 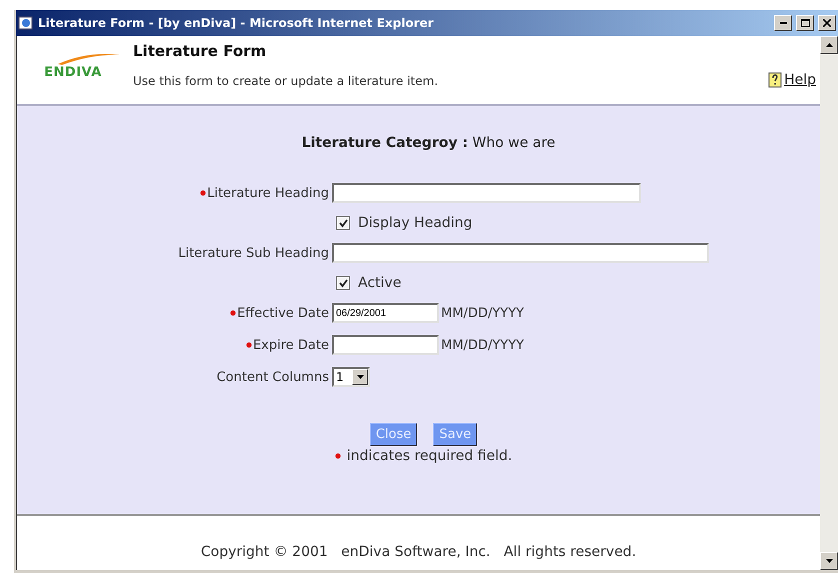 I want to click on required-note: indicates required field., so click(x=429, y=456).